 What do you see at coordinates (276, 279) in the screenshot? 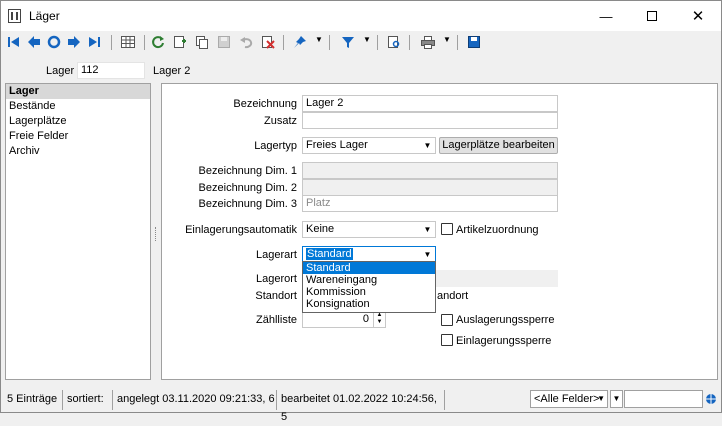
I see `lagerort-label: Lagerort` at bounding box center [276, 279].